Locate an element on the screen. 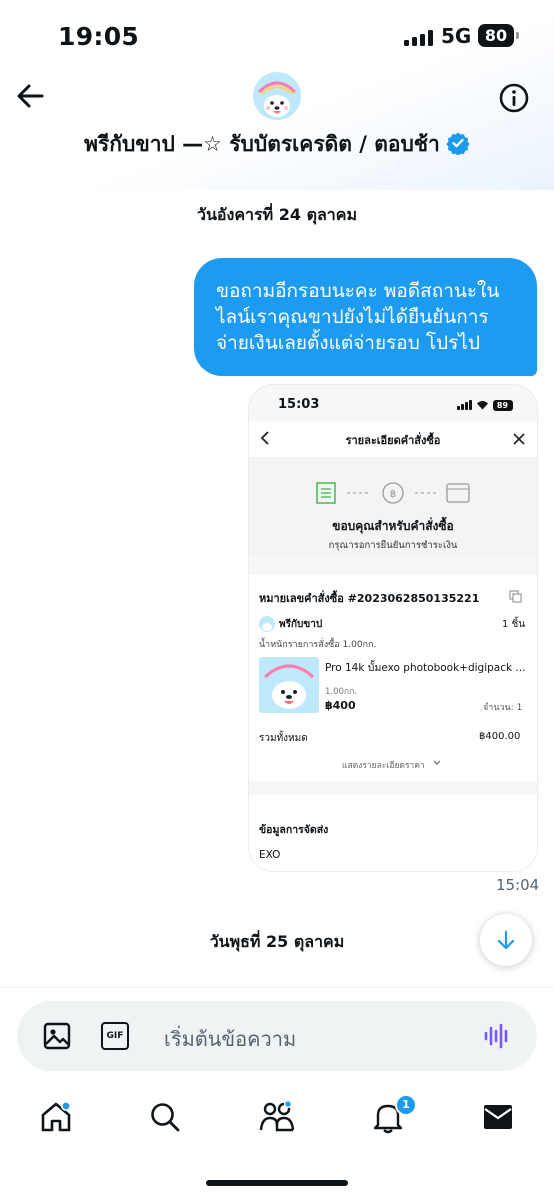 This screenshot has width=554, height=1200. shipping-card: ข้อมูลการจัดส่ง EXO is located at coordinates (393, 833).